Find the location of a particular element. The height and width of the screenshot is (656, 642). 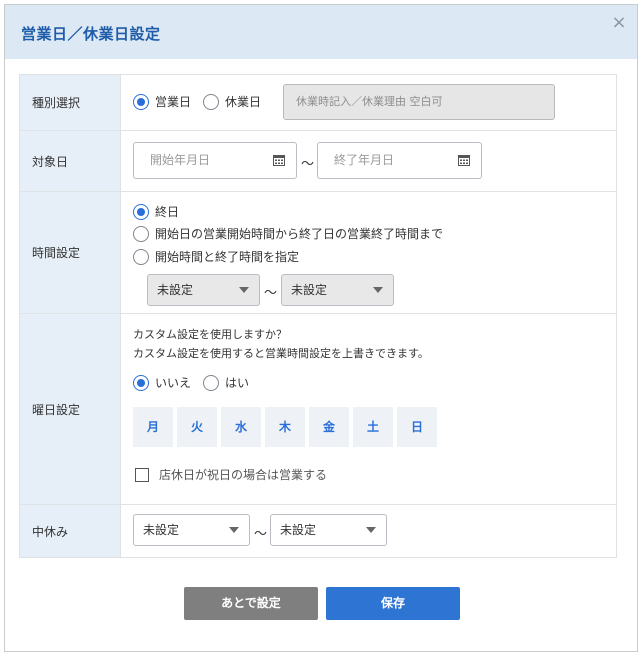

radio-label: 営業日 is located at coordinates (173, 102).